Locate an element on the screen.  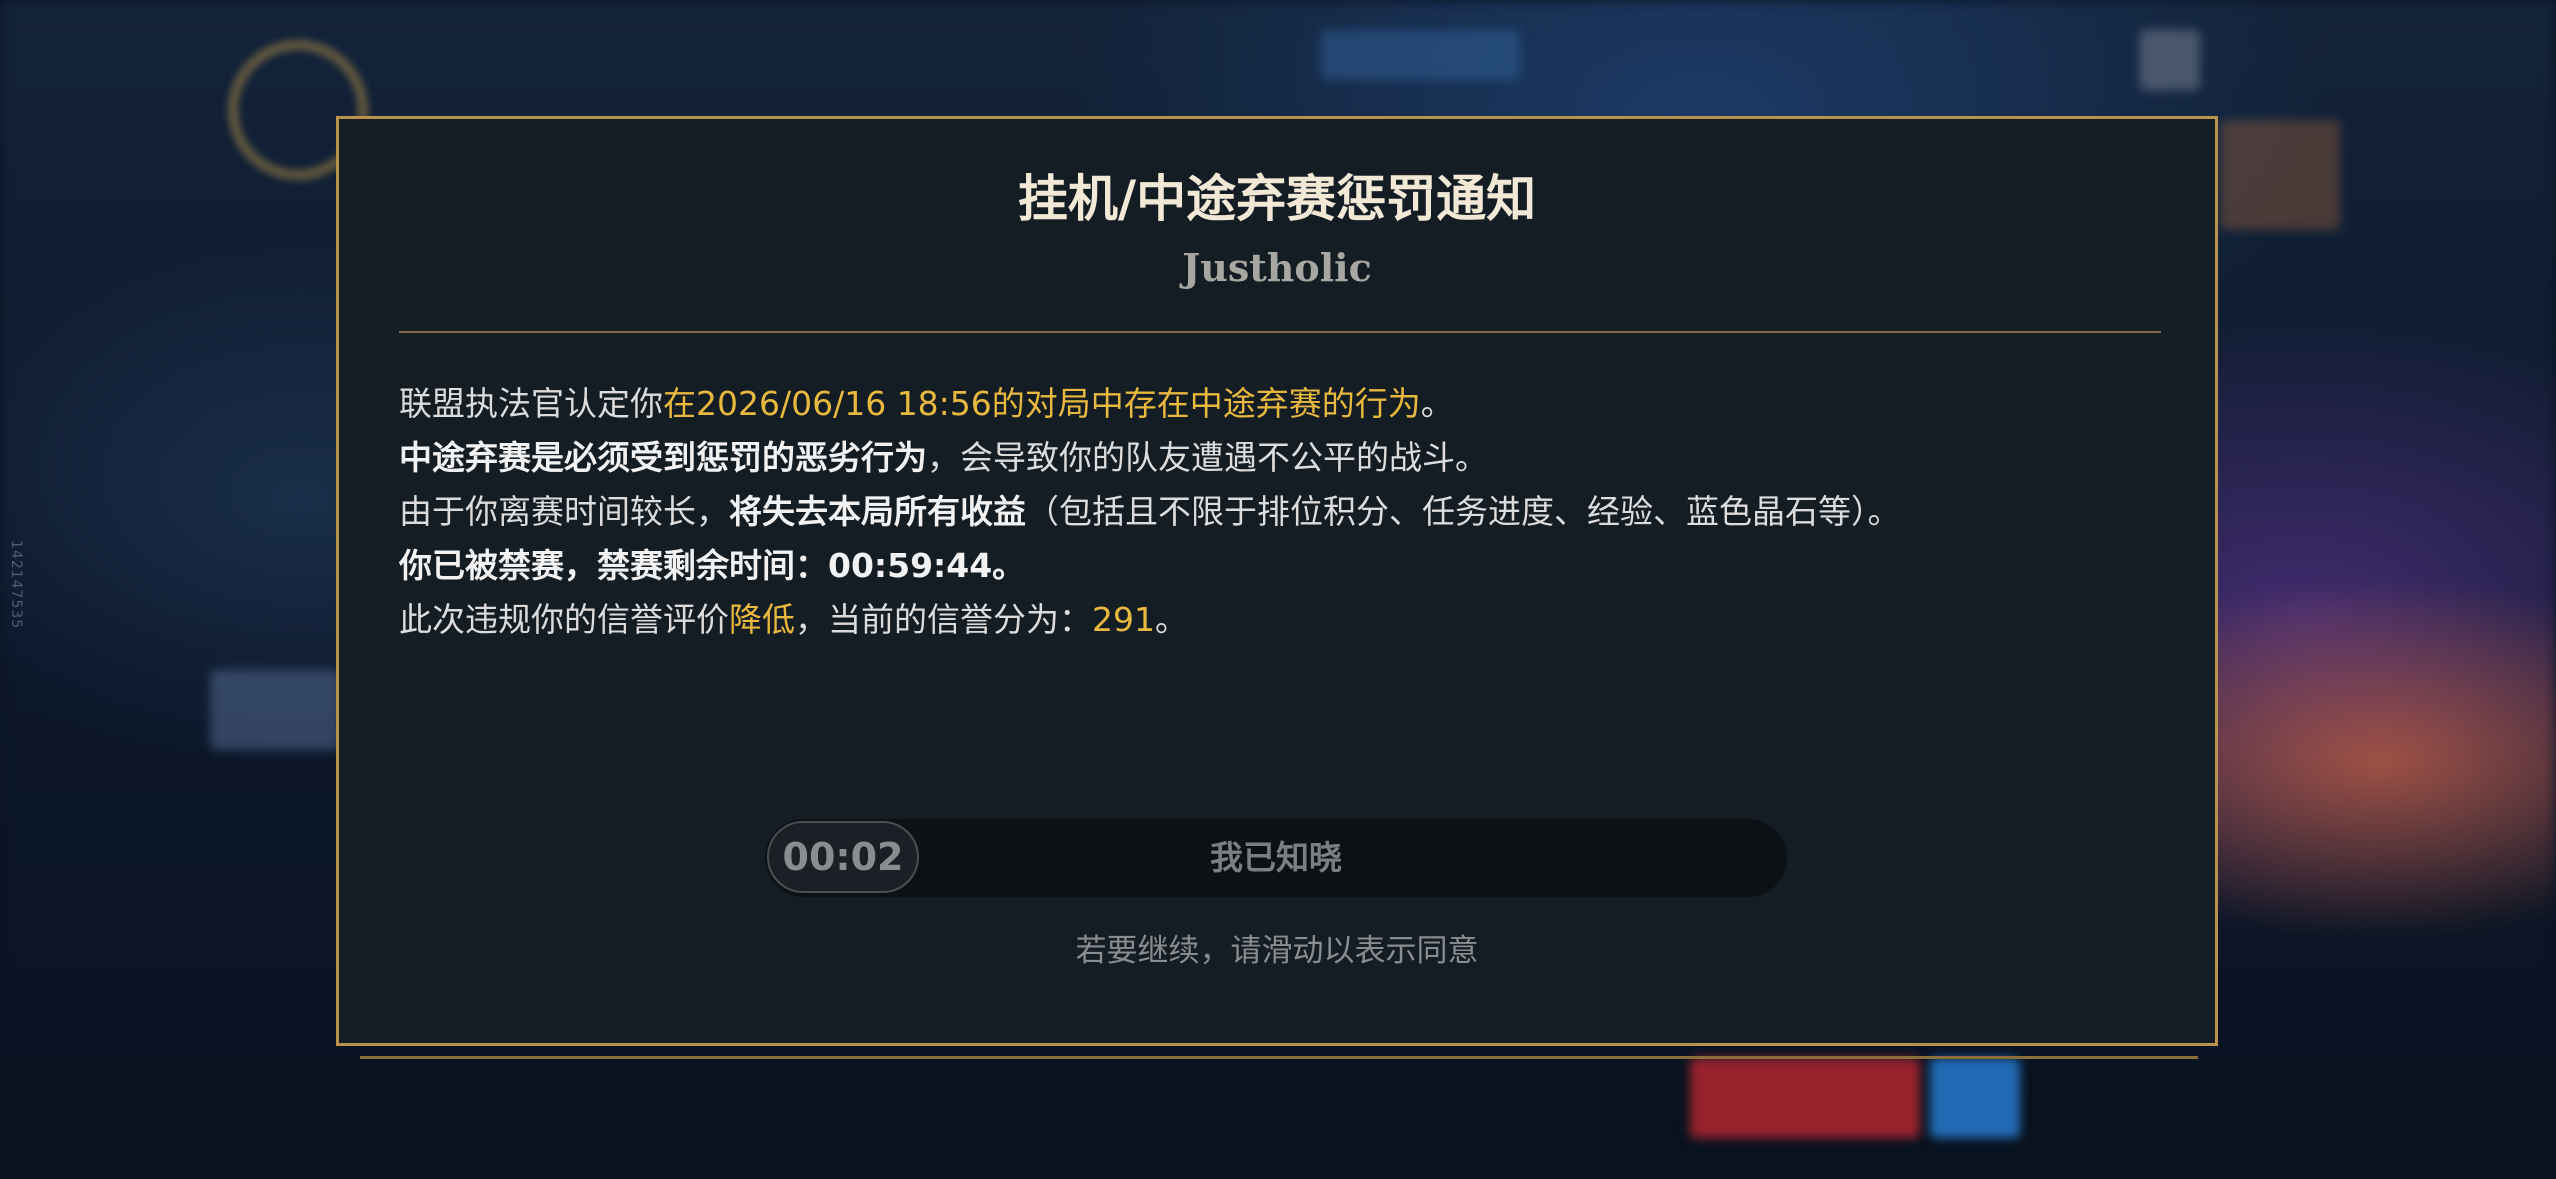
text: 此次违规你的信誉评价 is located at coordinates (564, 619).